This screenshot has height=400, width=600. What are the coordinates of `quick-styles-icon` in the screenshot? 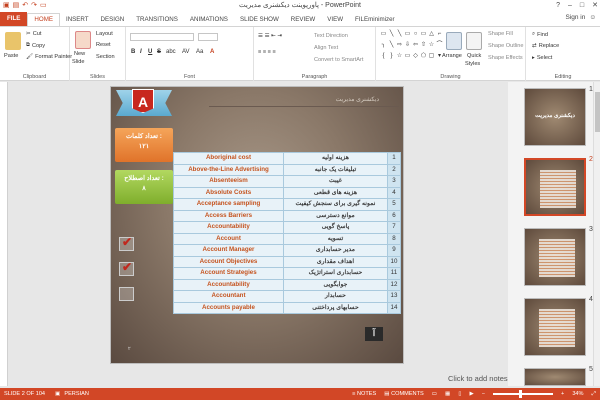 It's located at (474, 41).